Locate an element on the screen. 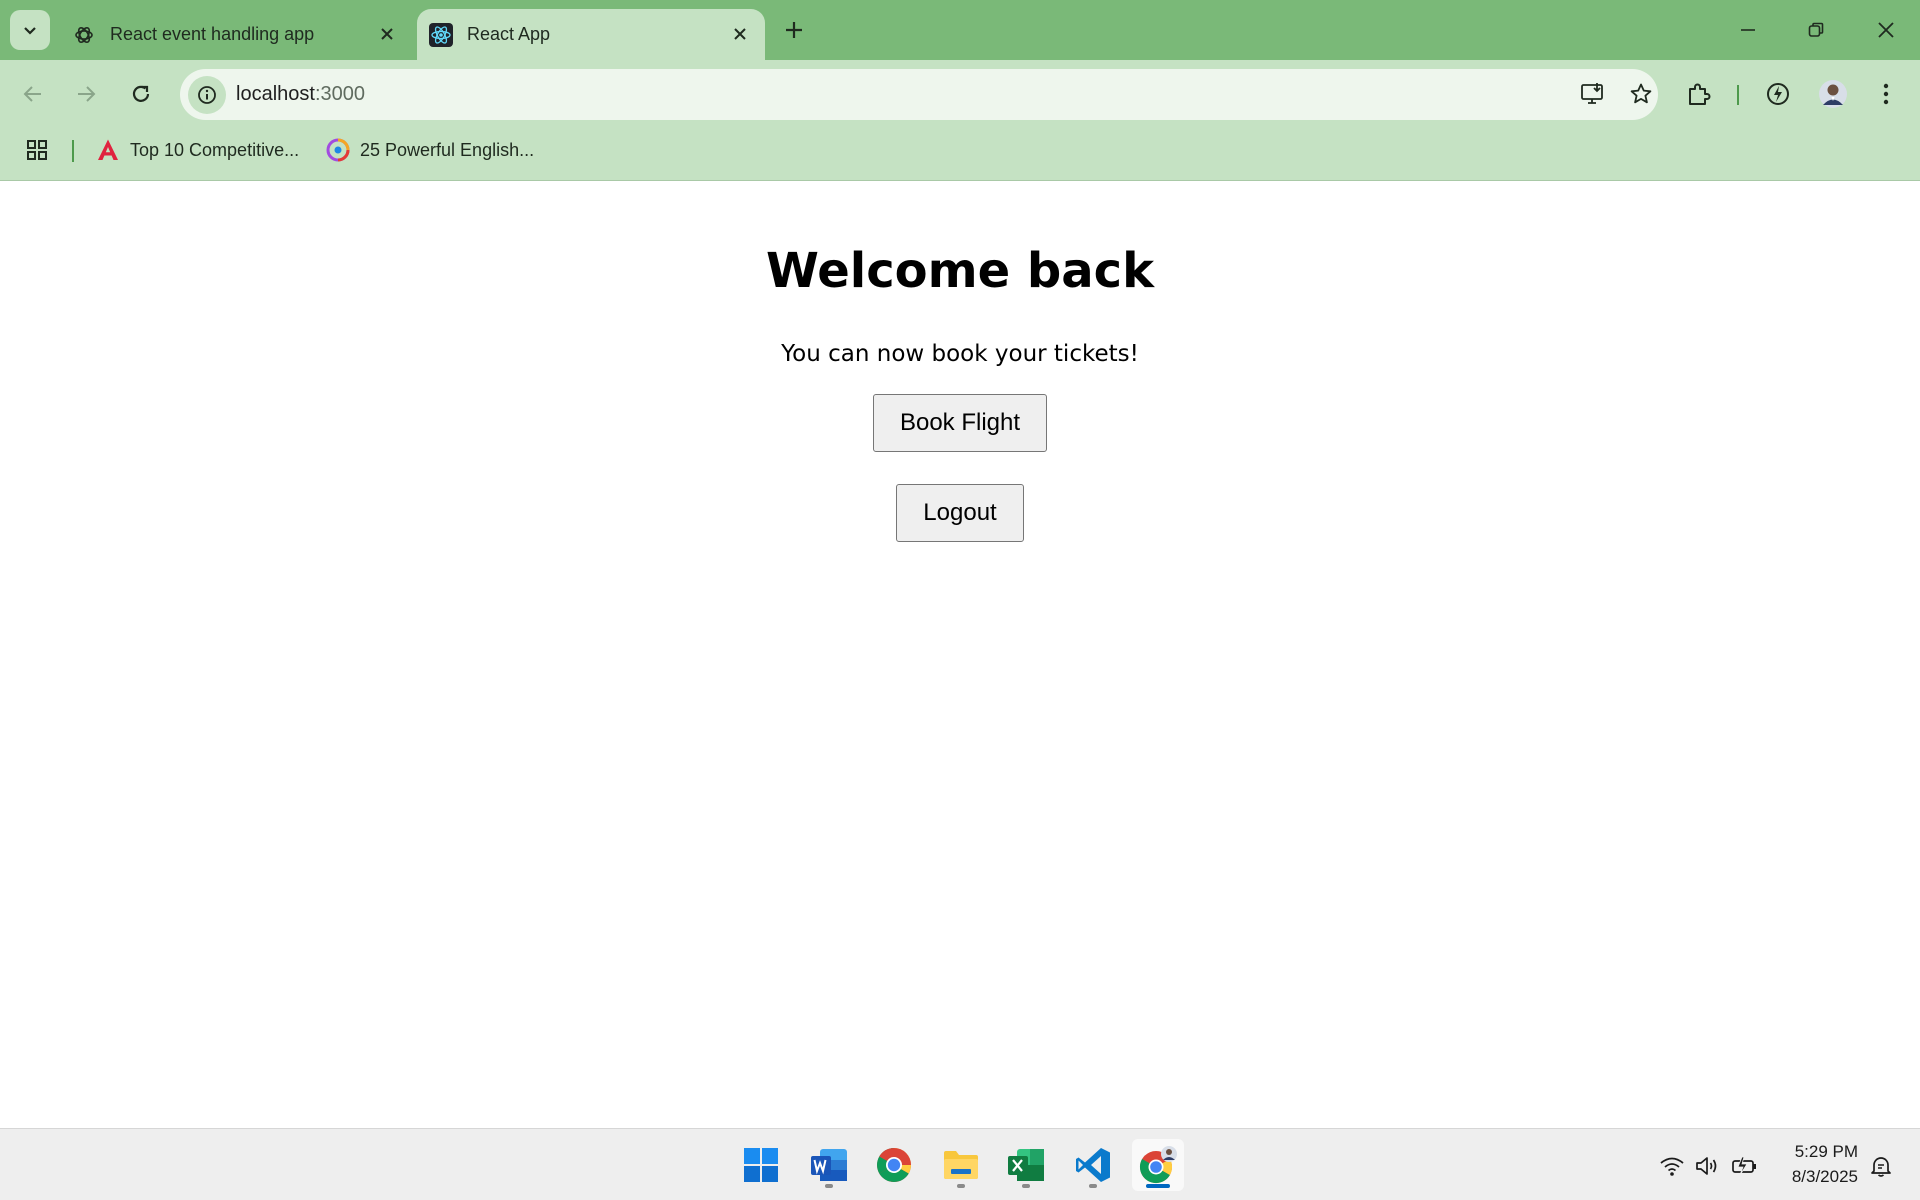 The height and width of the screenshot is (1200, 1920). colorful-logo-icon is located at coordinates (338, 150).